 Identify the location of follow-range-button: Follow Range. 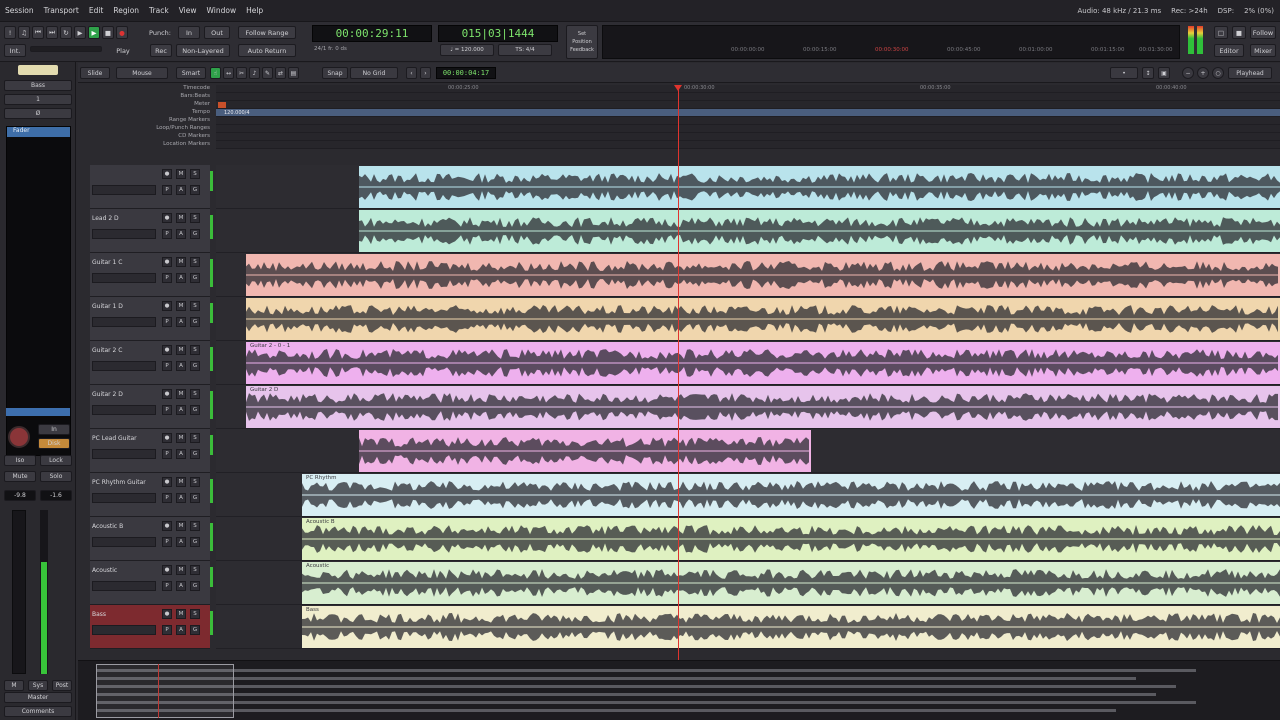
(267, 32).